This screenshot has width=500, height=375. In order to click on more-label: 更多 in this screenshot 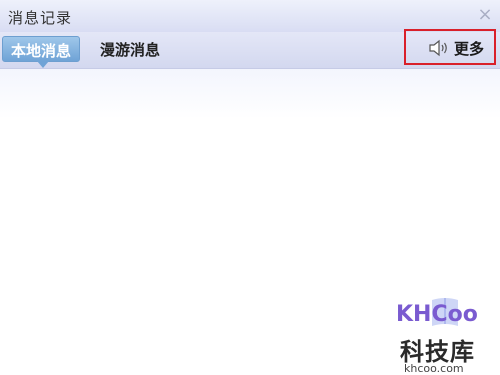, I will do `click(469, 49)`.